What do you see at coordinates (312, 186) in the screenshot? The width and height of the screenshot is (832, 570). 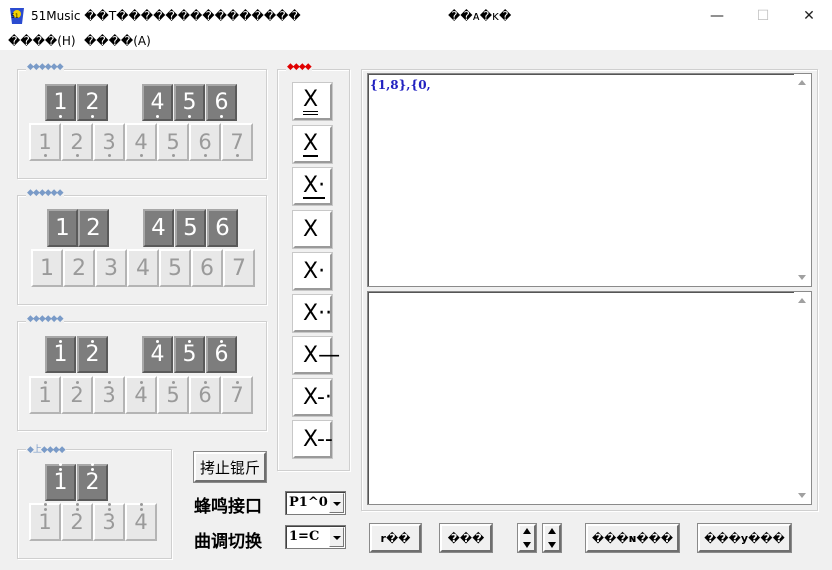 I see `duration-button-dotted-eighth: X·` at bounding box center [312, 186].